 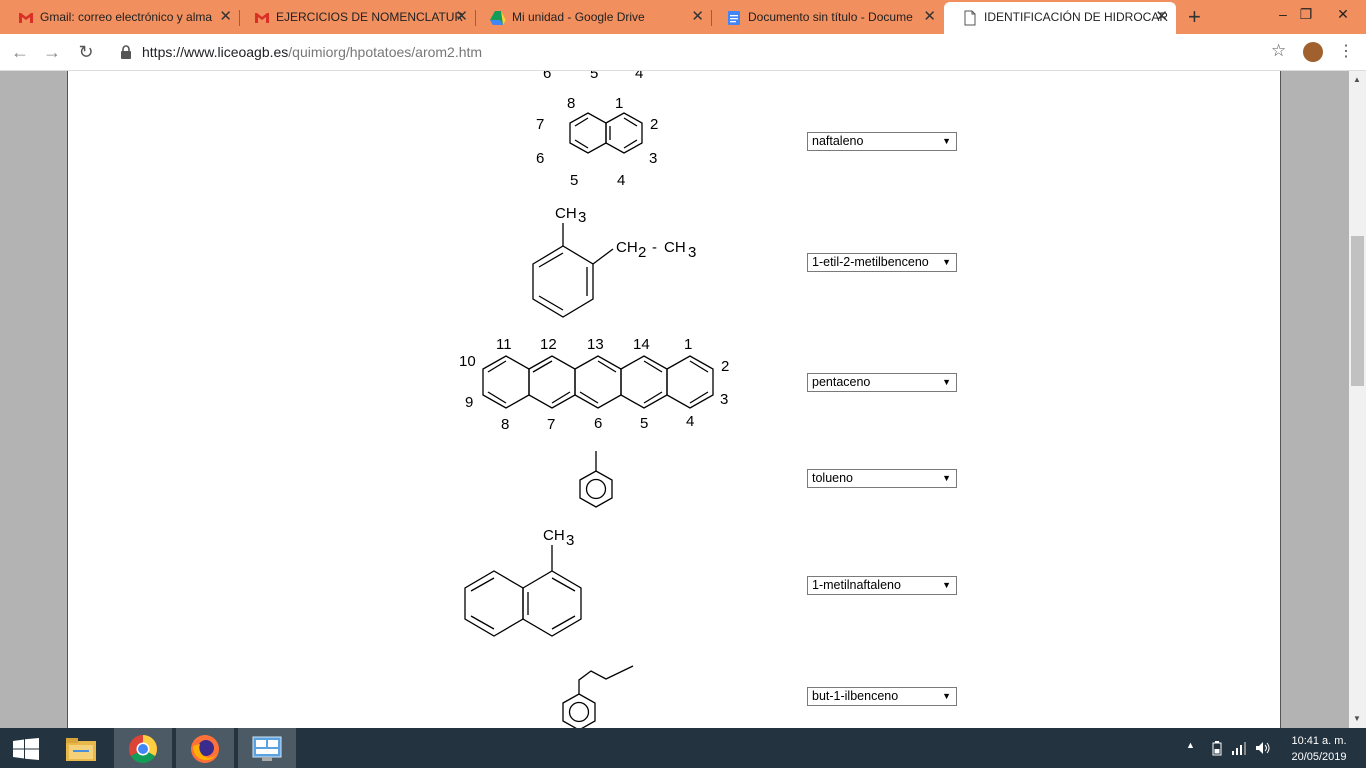 I want to click on close-window-icon: ✕, so click(x=1343, y=15).